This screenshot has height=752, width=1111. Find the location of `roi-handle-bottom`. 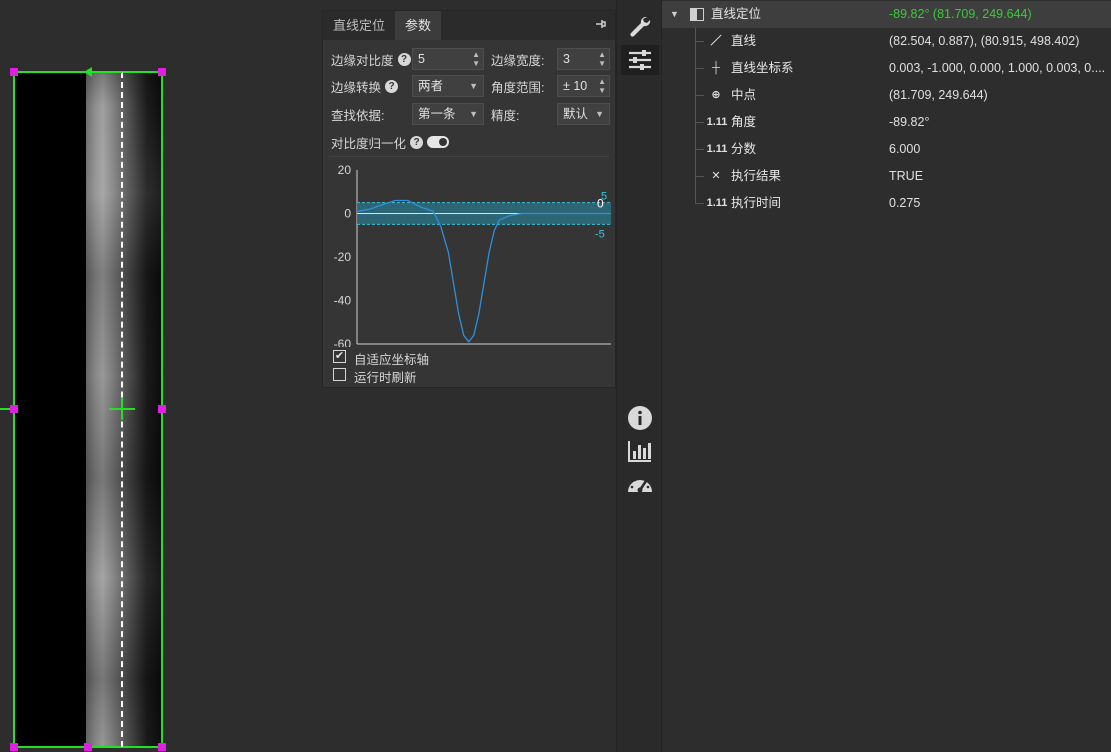

roi-handle-bottom is located at coordinates (88, 747).